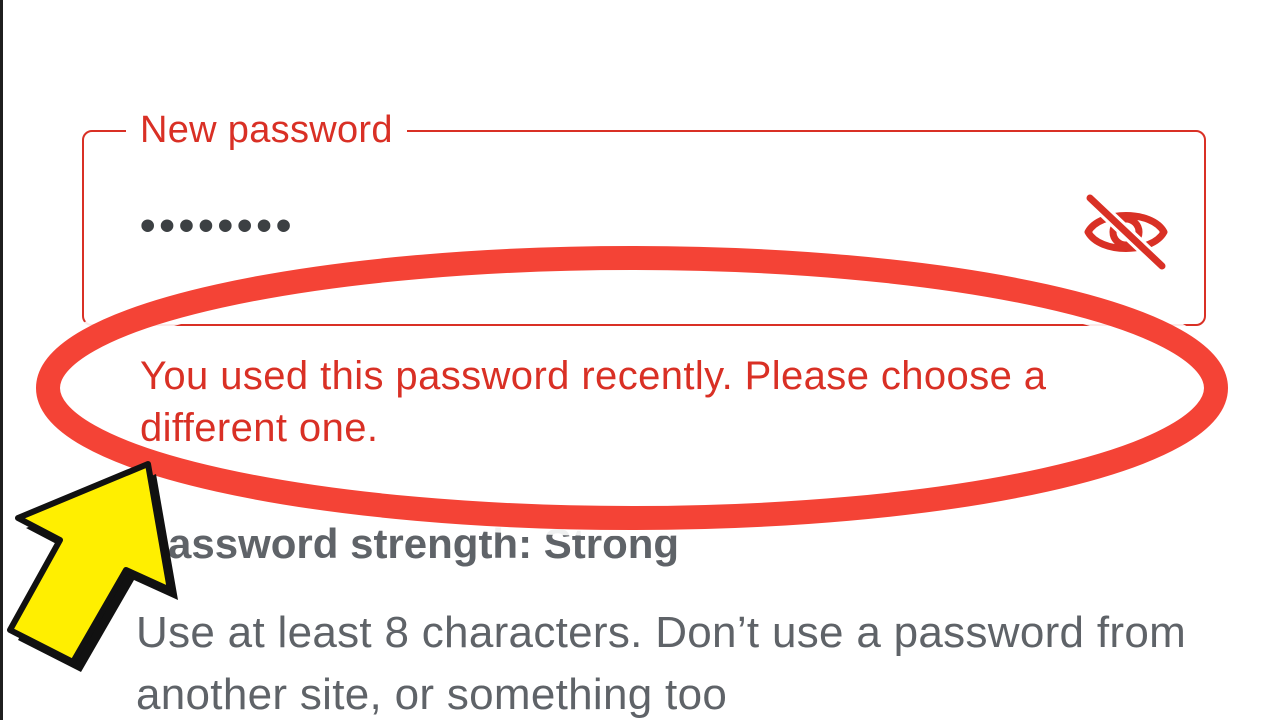  Describe the element at coordinates (266, 130) in the screenshot. I see `new-password-label: New password` at that location.